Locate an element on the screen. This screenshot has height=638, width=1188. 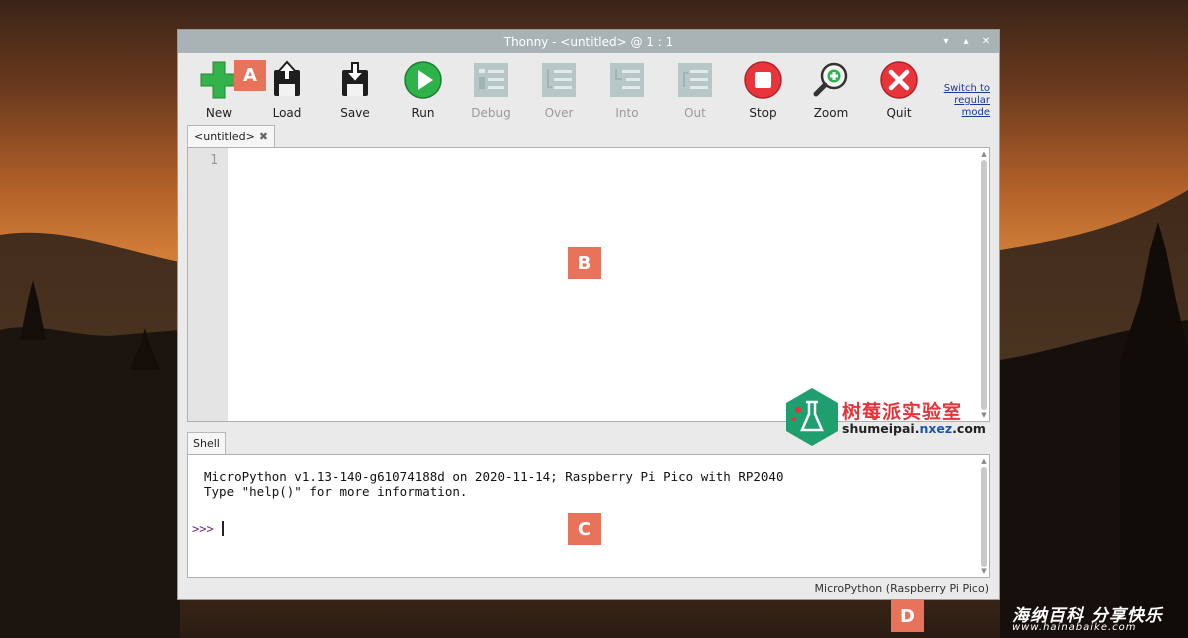
step-into-button: Into is located at coordinates (627, 89).